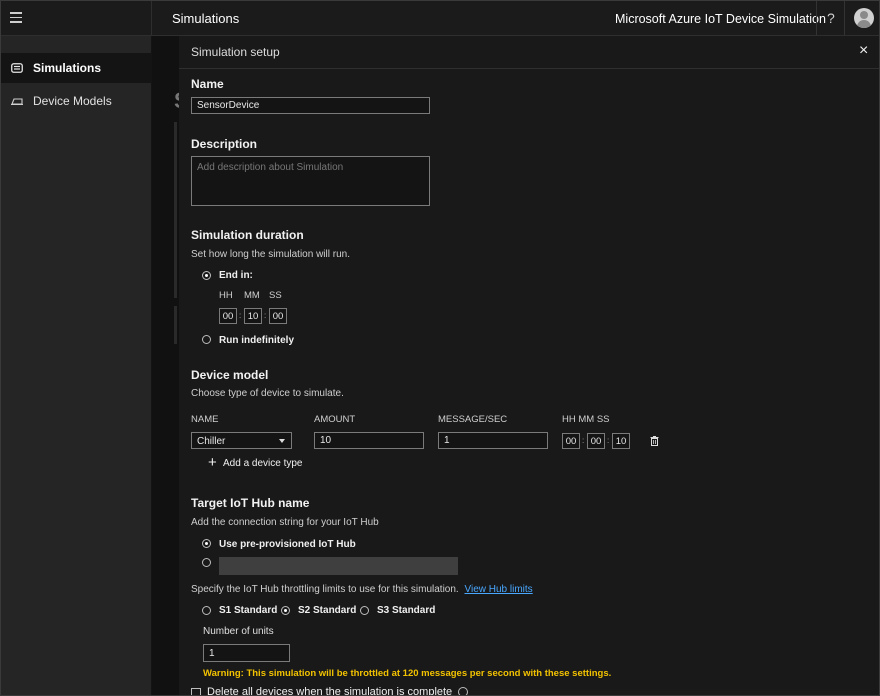 This screenshot has height=696, width=880. I want to click on device-model-help: Choose type of device to simulate., so click(267, 393).